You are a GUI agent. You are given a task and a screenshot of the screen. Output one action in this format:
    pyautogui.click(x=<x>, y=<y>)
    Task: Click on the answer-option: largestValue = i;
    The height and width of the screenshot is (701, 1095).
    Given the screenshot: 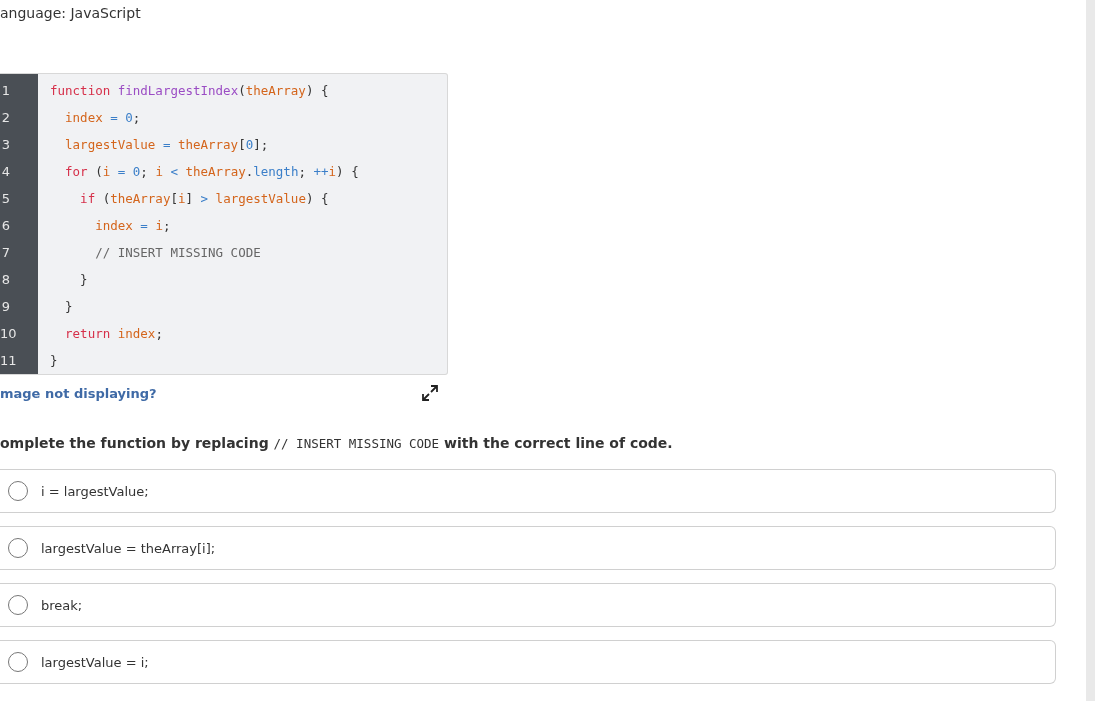 What is the action you would take?
    pyautogui.click(x=528, y=662)
    